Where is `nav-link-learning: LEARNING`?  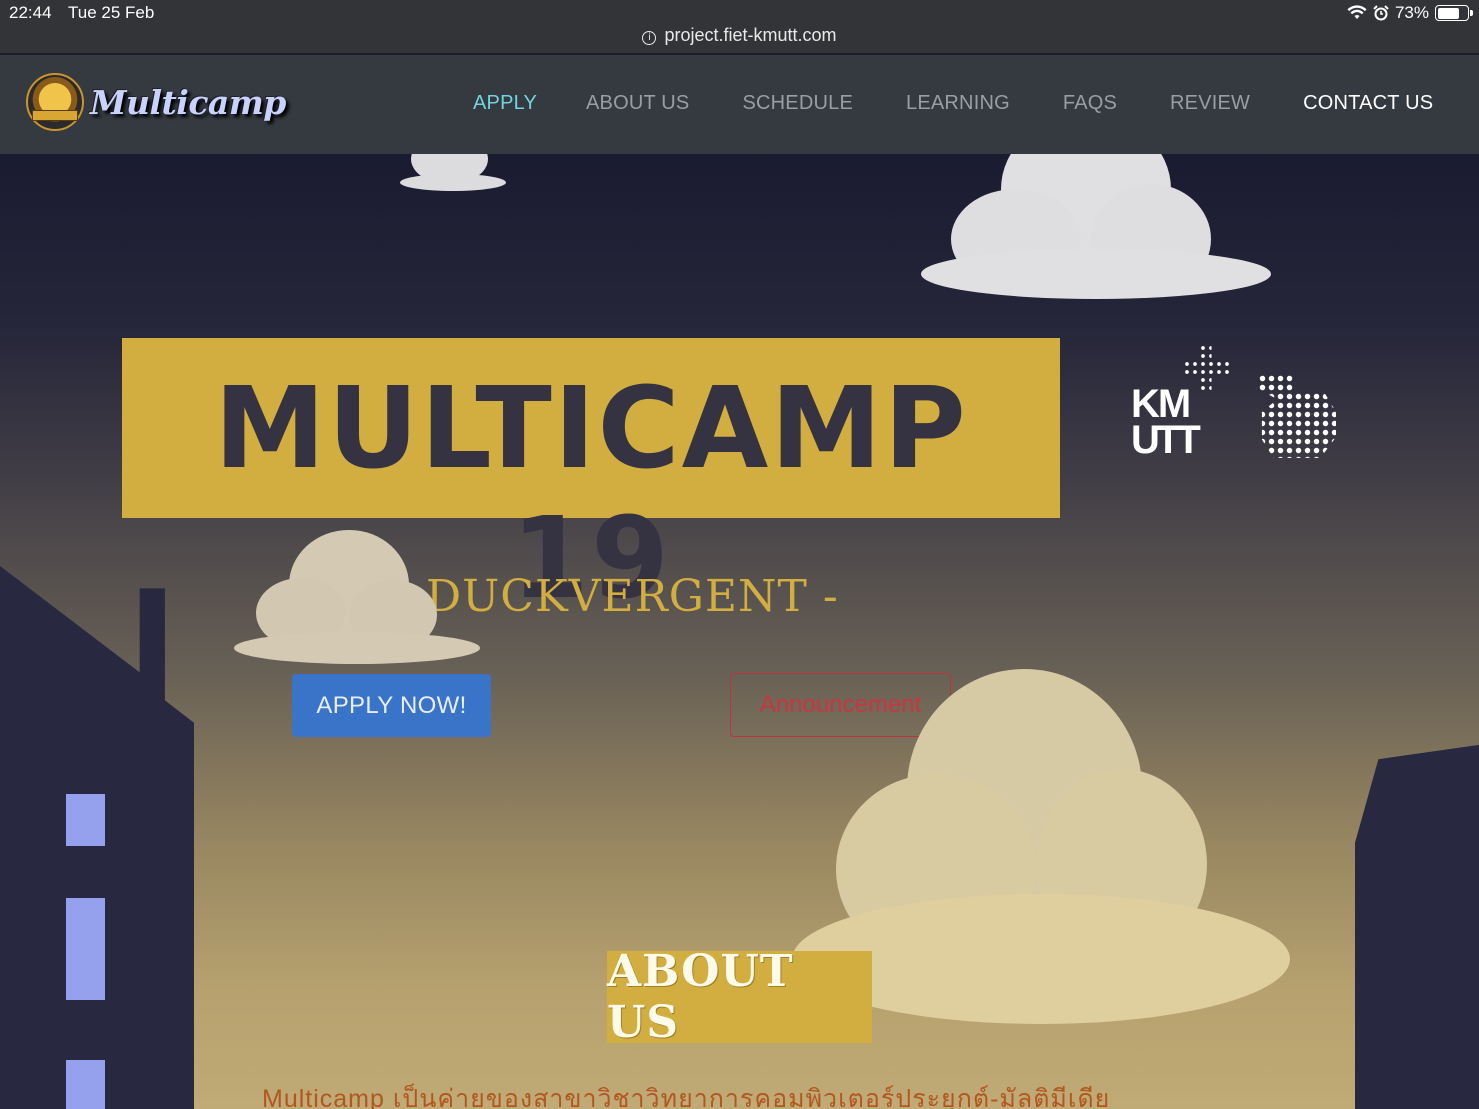
nav-link-learning: LEARNING is located at coordinates (958, 103).